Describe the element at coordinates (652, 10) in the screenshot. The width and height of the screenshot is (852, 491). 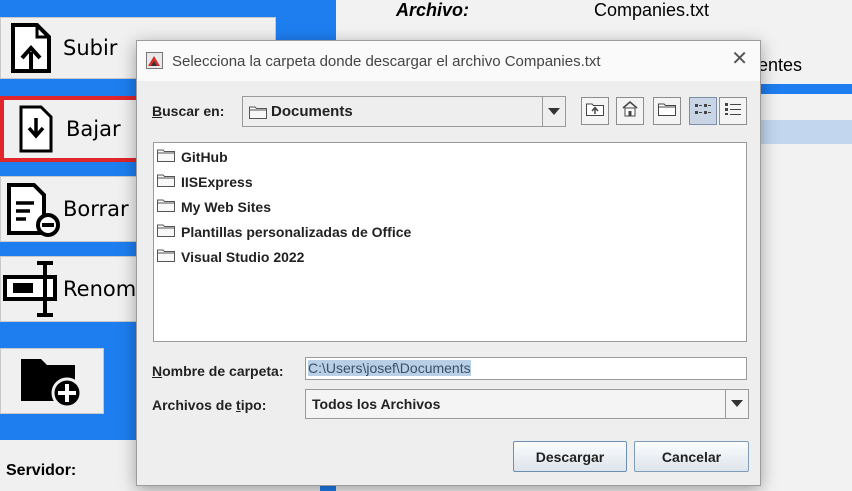
I see `file-value: Companies.txt` at that location.